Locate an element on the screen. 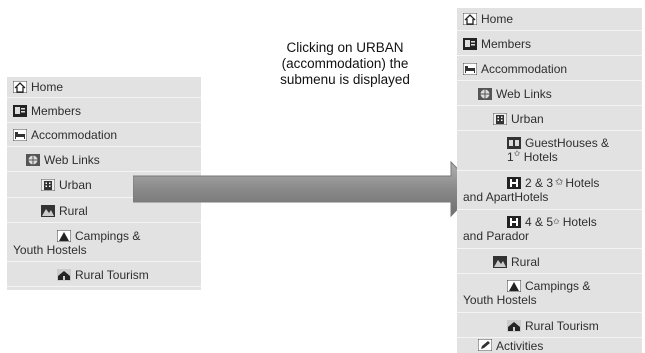 Image resolution: width=645 pixels, height=353 pixels. annotation-line-2: (accommodation) the is located at coordinates (345, 63).